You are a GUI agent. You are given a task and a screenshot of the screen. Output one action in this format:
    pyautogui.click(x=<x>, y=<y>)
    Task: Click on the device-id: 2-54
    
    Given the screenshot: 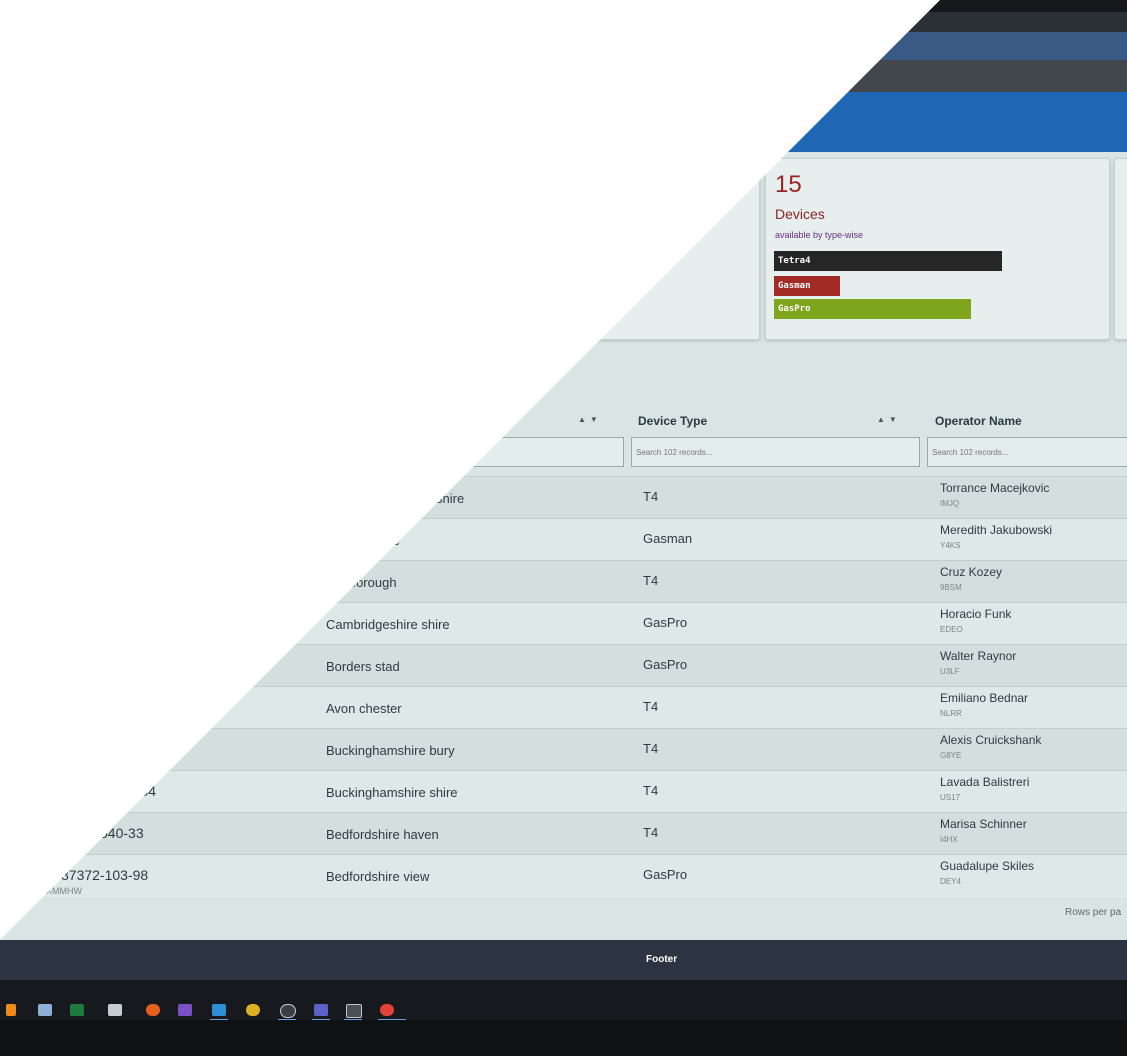 What is the action you would take?
    pyautogui.click(x=142, y=791)
    